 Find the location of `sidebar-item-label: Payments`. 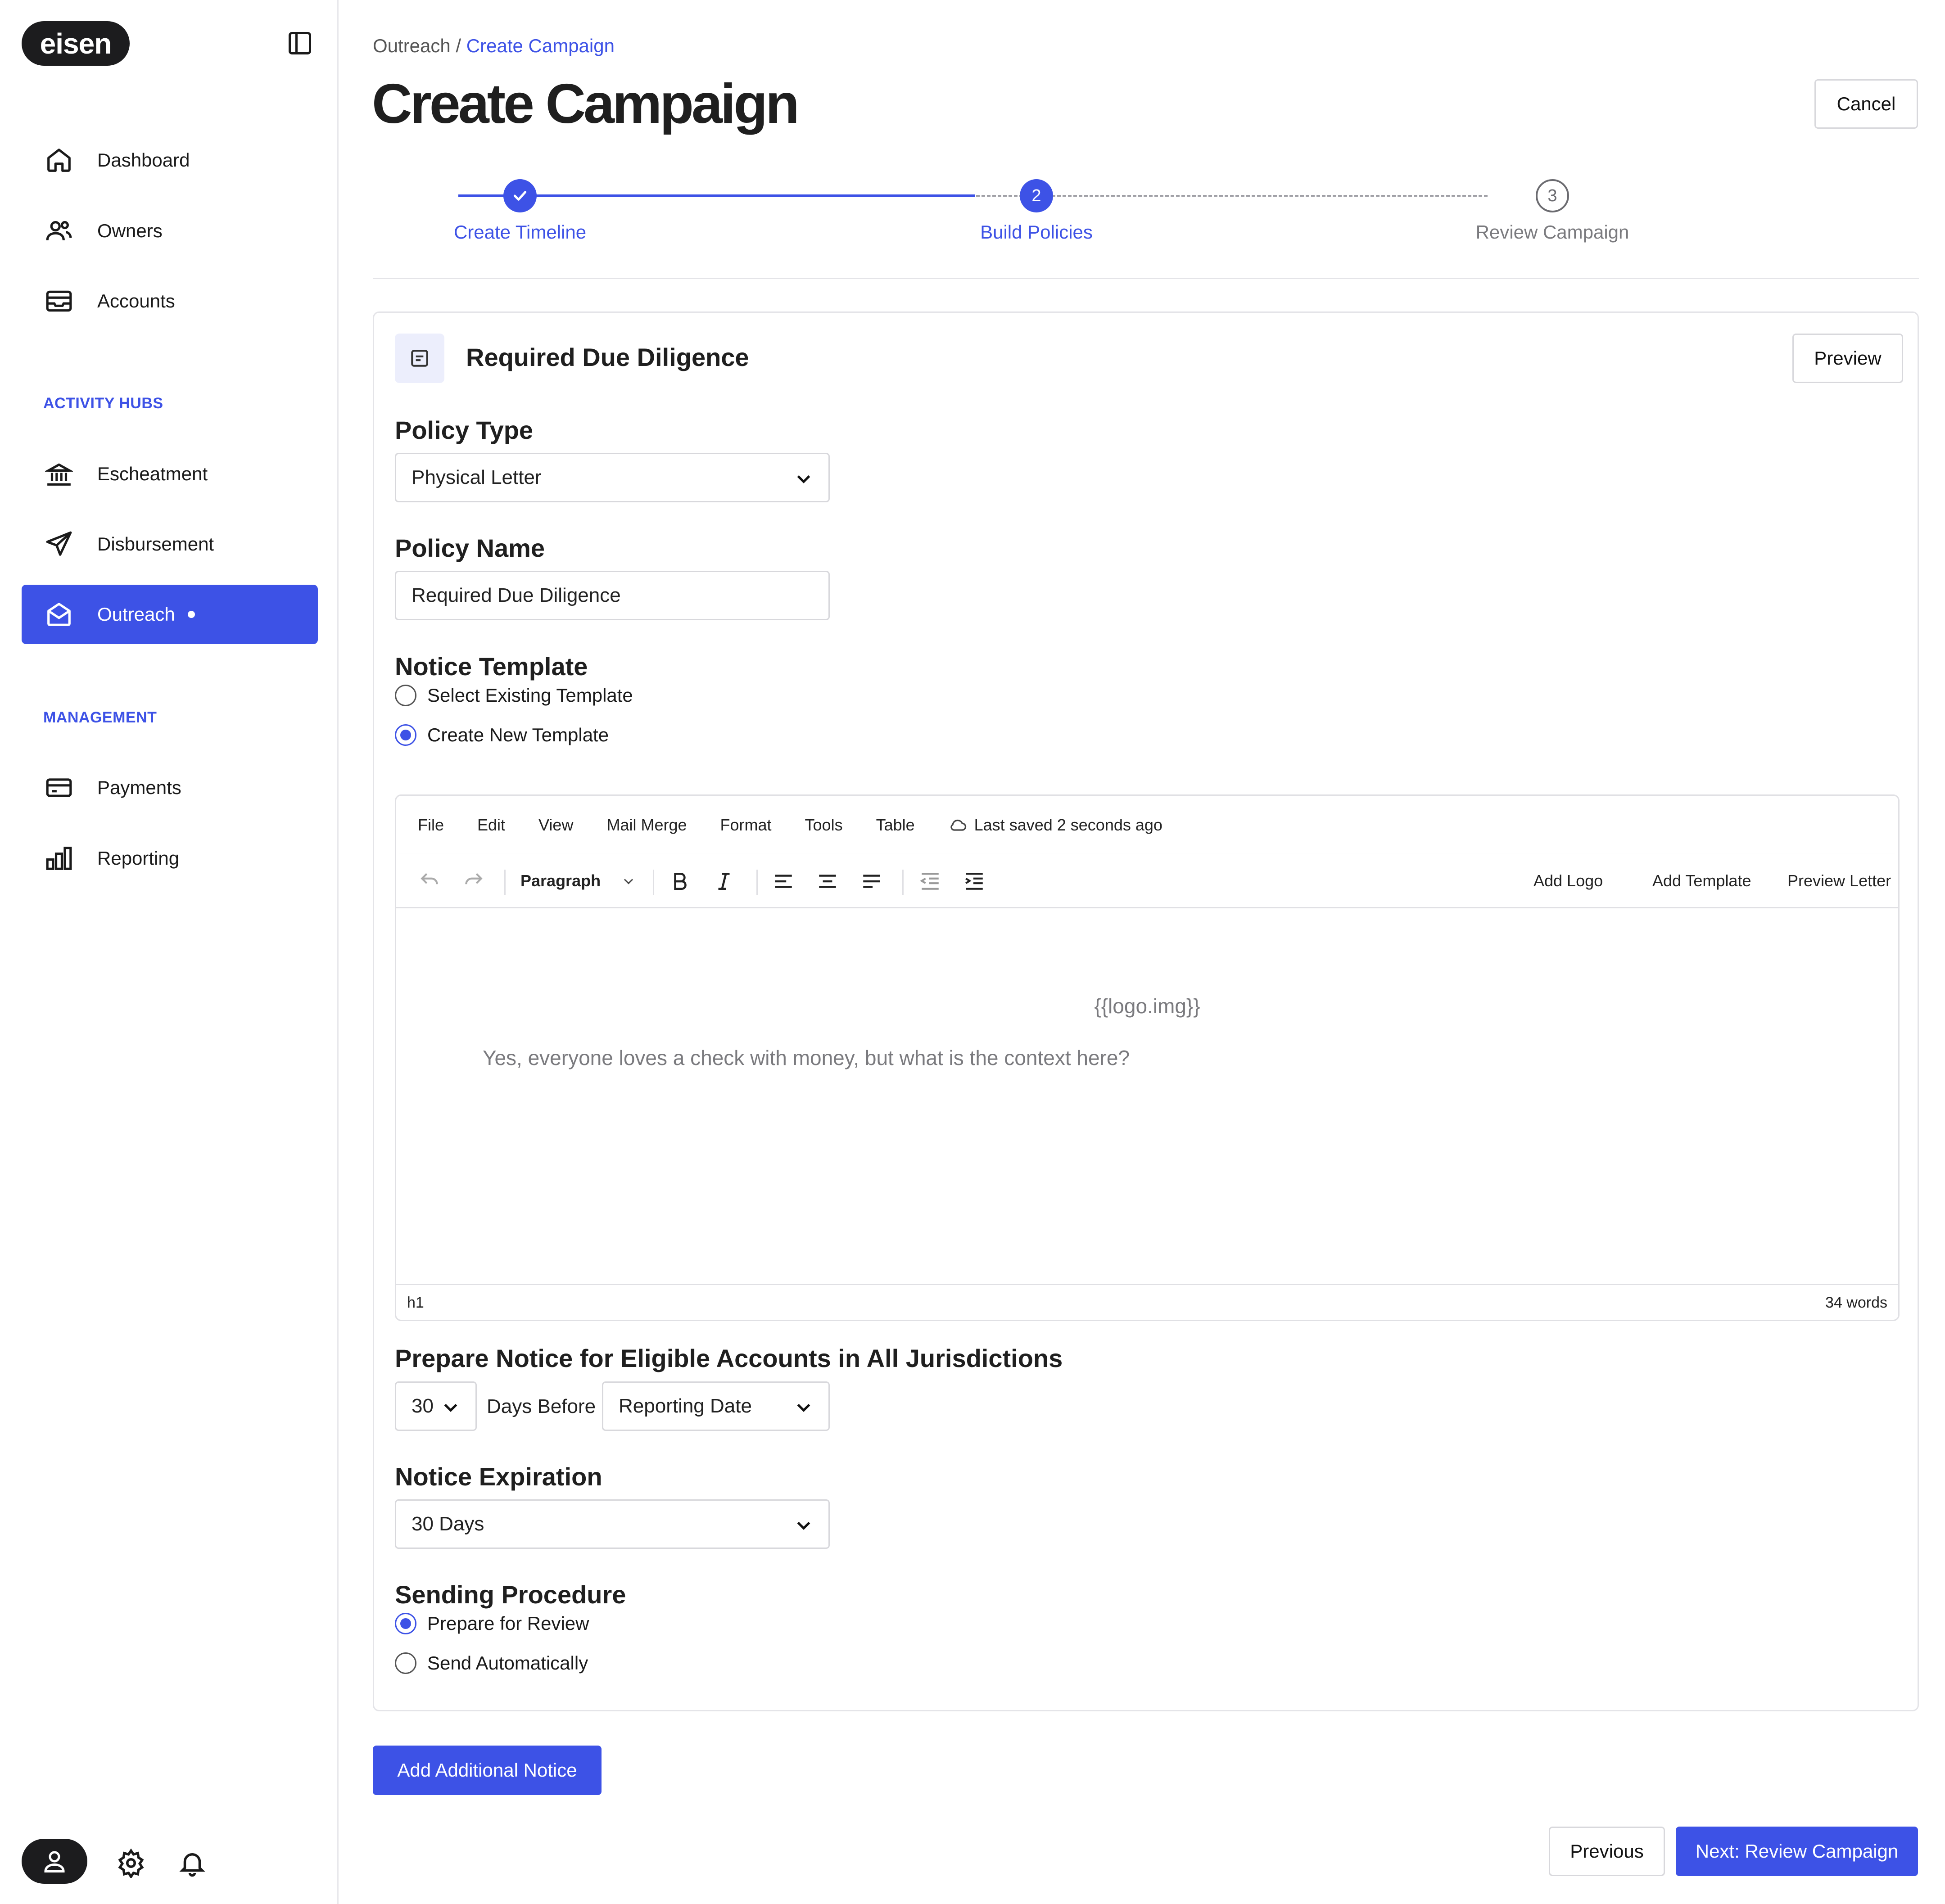

sidebar-item-label: Payments is located at coordinates (139, 787).